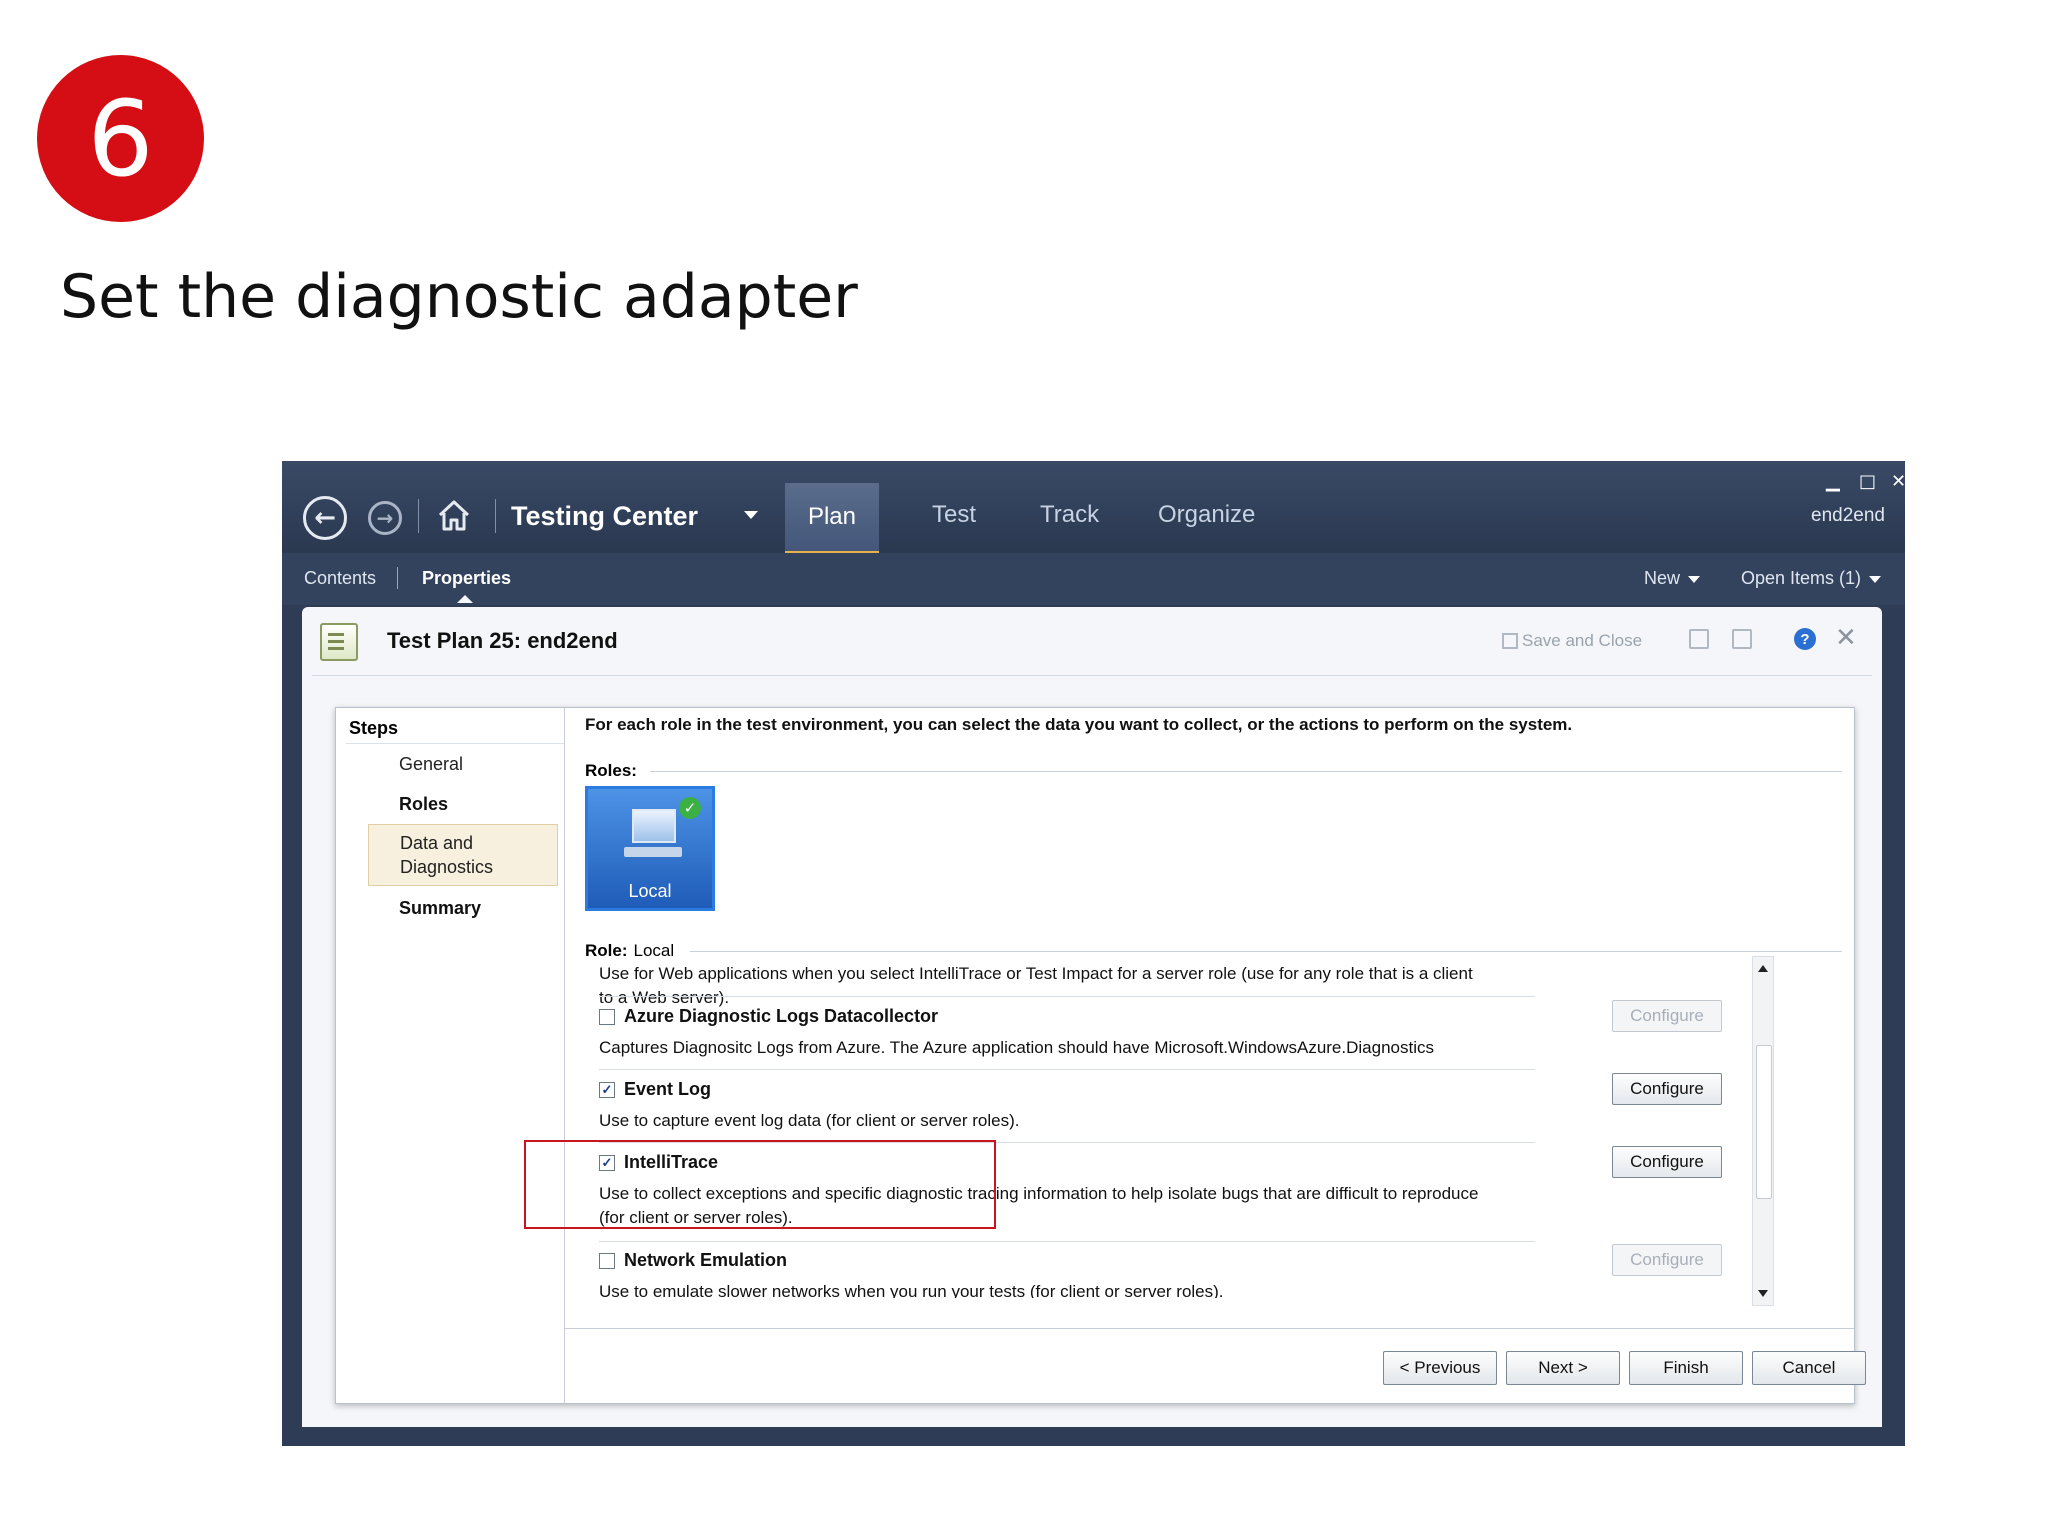  Describe the element at coordinates (607, 1016) in the screenshot. I see `azure-diagnostic-logs-checkbox` at that location.